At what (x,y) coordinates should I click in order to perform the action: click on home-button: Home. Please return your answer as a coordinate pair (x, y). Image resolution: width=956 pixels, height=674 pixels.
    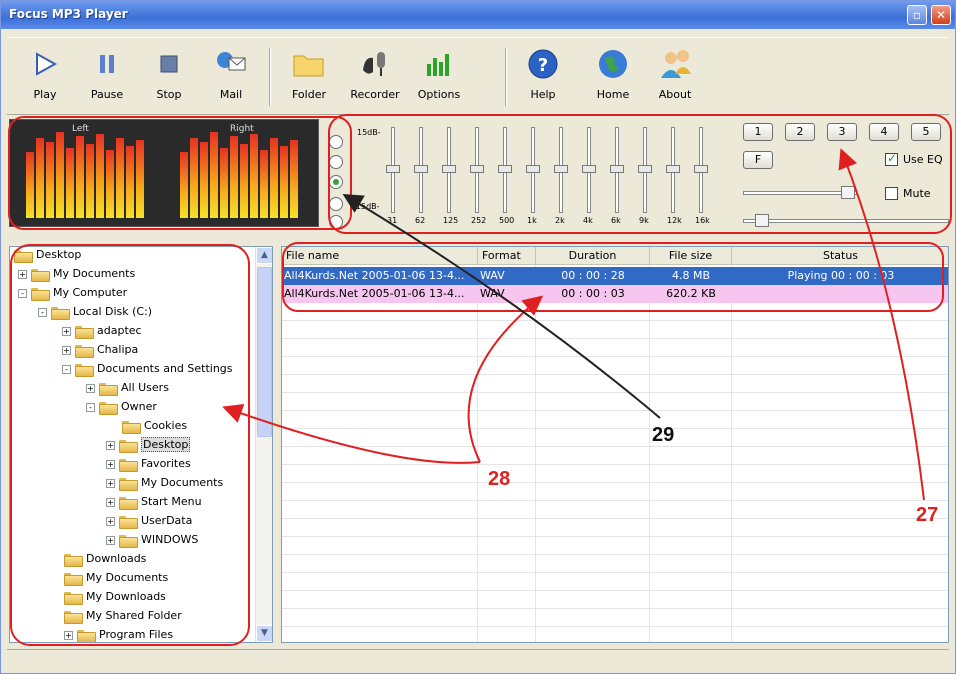
    Looking at the image, I should click on (613, 77).